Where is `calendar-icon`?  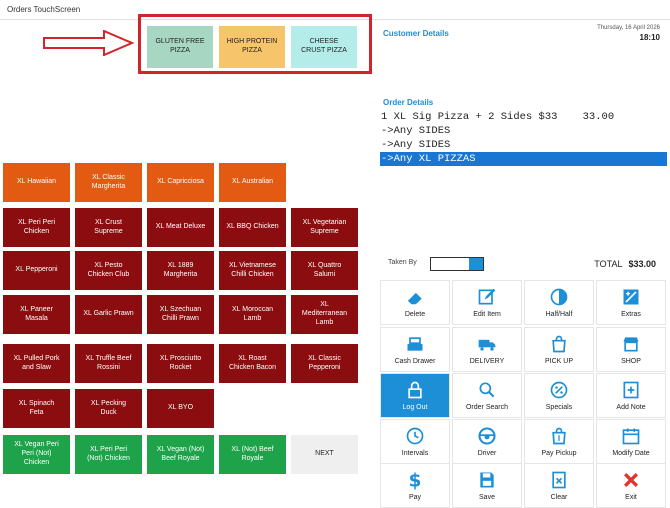
calendar-icon is located at coordinates (631, 436).